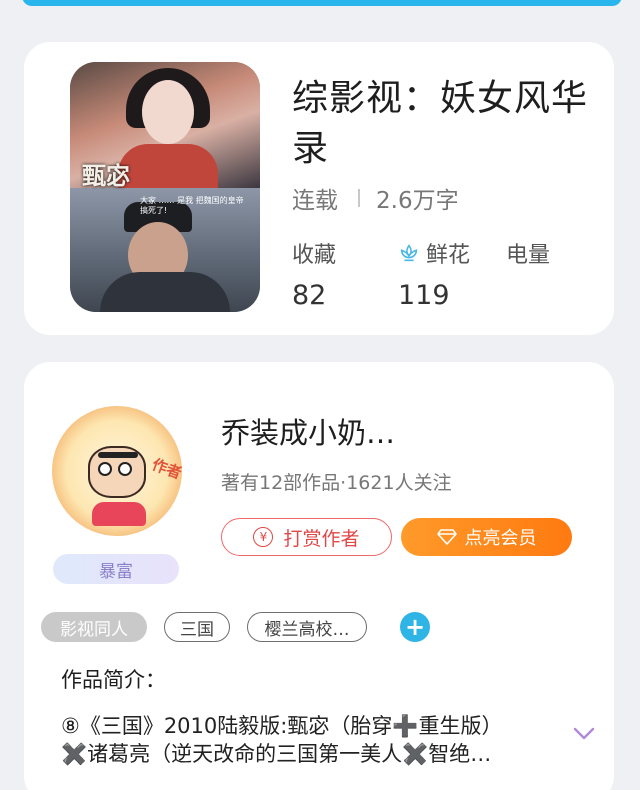 The height and width of the screenshot is (790, 640). I want to click on book-stats: 收藏 82 鲜花 119 电量, so click(442, 278).